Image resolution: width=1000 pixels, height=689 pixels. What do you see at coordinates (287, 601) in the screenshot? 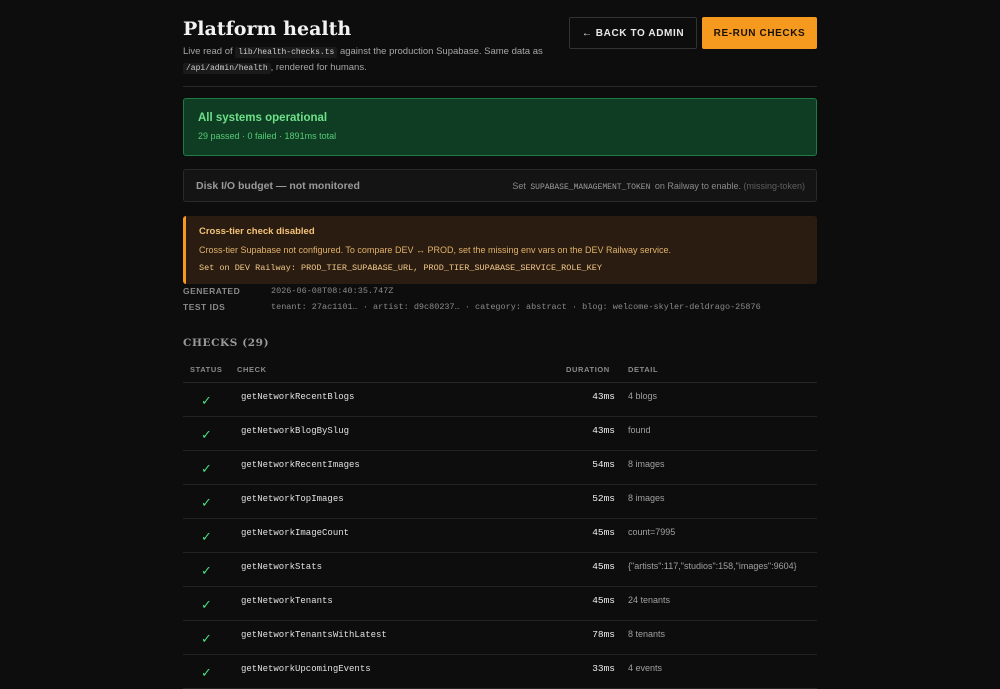
I see `check-name: getNetworkTenants` at bounding box center [287, 601].